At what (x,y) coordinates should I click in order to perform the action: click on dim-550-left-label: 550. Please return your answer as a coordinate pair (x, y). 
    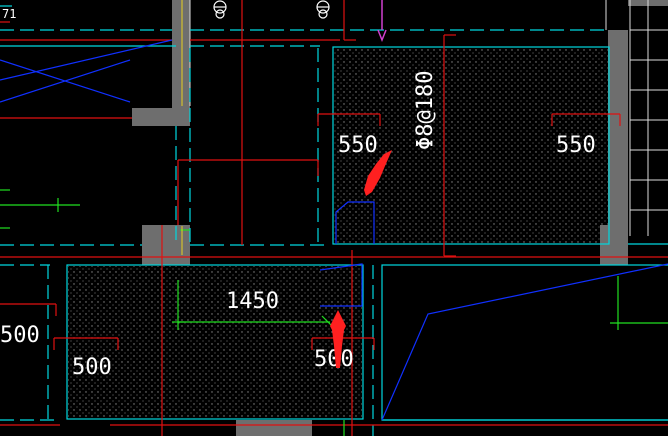
    Looking at the image, I should click on (358, 145).